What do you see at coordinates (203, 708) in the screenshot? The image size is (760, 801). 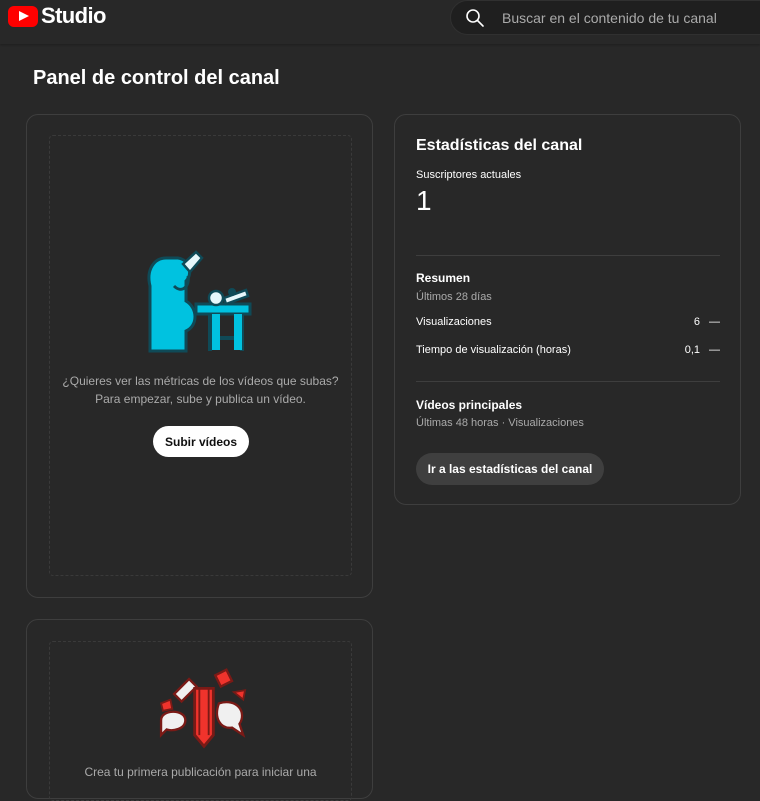 I see `pencil-chat-illustration-icon` at bounding box center [203, 708].